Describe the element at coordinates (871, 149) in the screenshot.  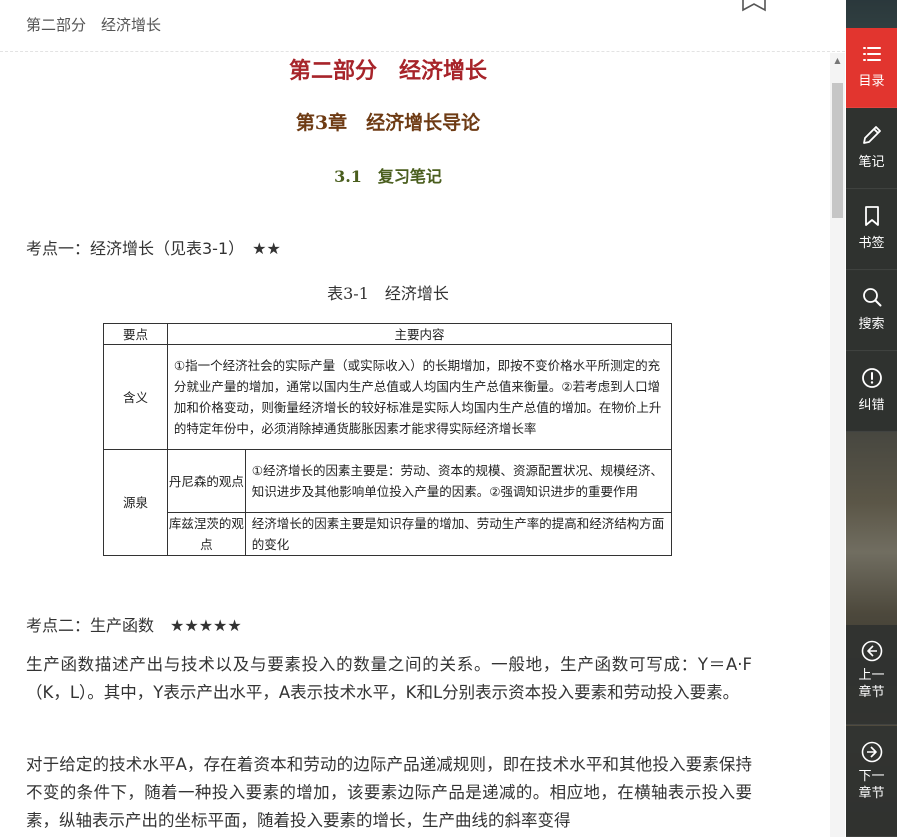
I see `notes-button: 笔记` at that location.